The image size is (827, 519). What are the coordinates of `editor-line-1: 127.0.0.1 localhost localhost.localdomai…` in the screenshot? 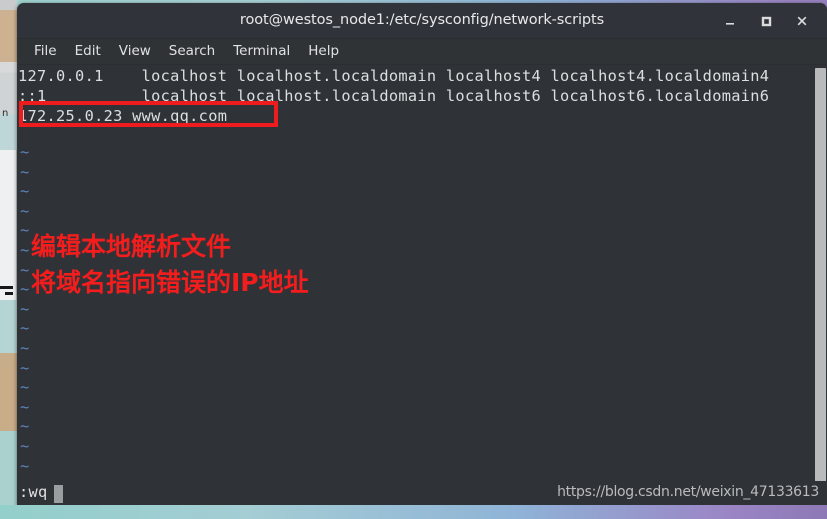 It's located at (394, 76).